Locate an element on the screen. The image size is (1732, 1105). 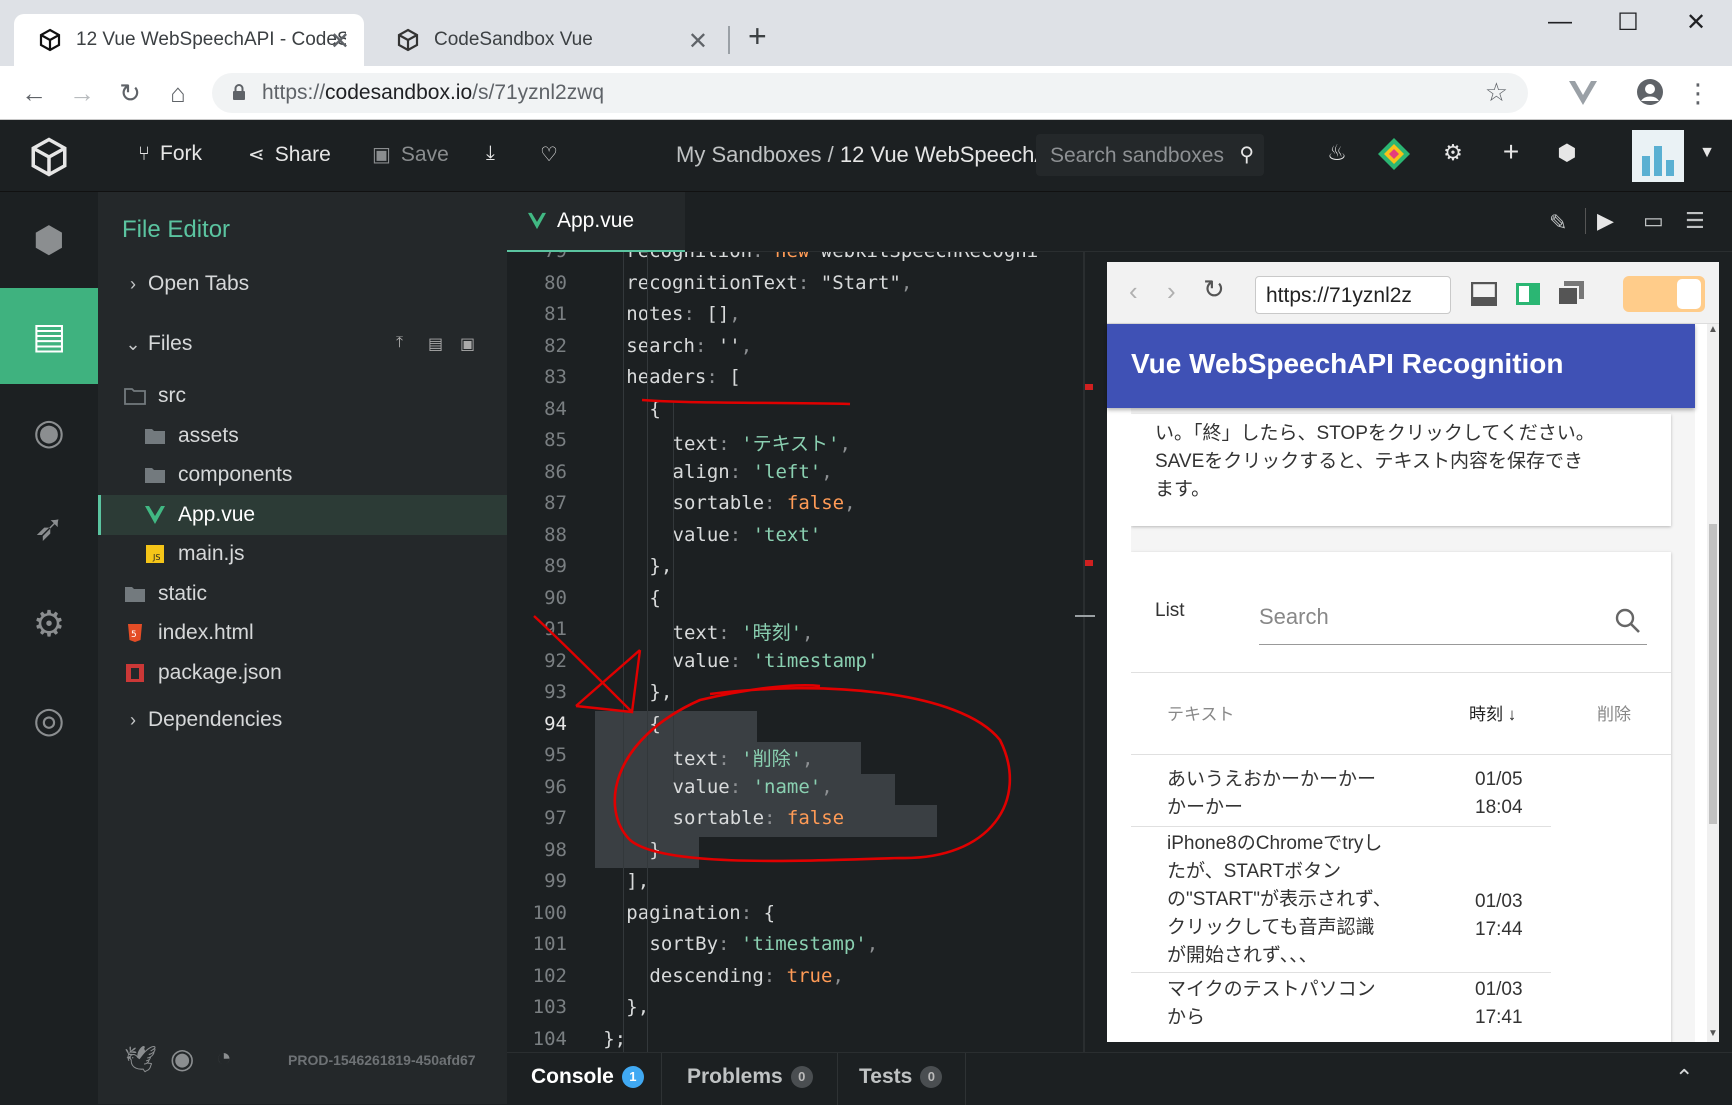
search-icon is located at coordinates (1628, 621).